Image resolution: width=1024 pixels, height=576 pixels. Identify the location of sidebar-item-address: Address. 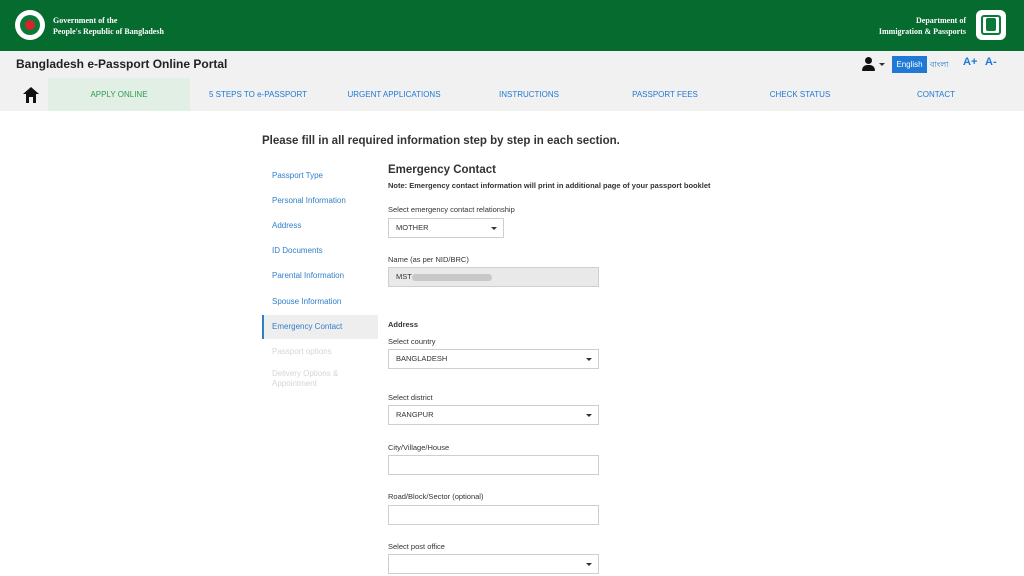
(320, 226).